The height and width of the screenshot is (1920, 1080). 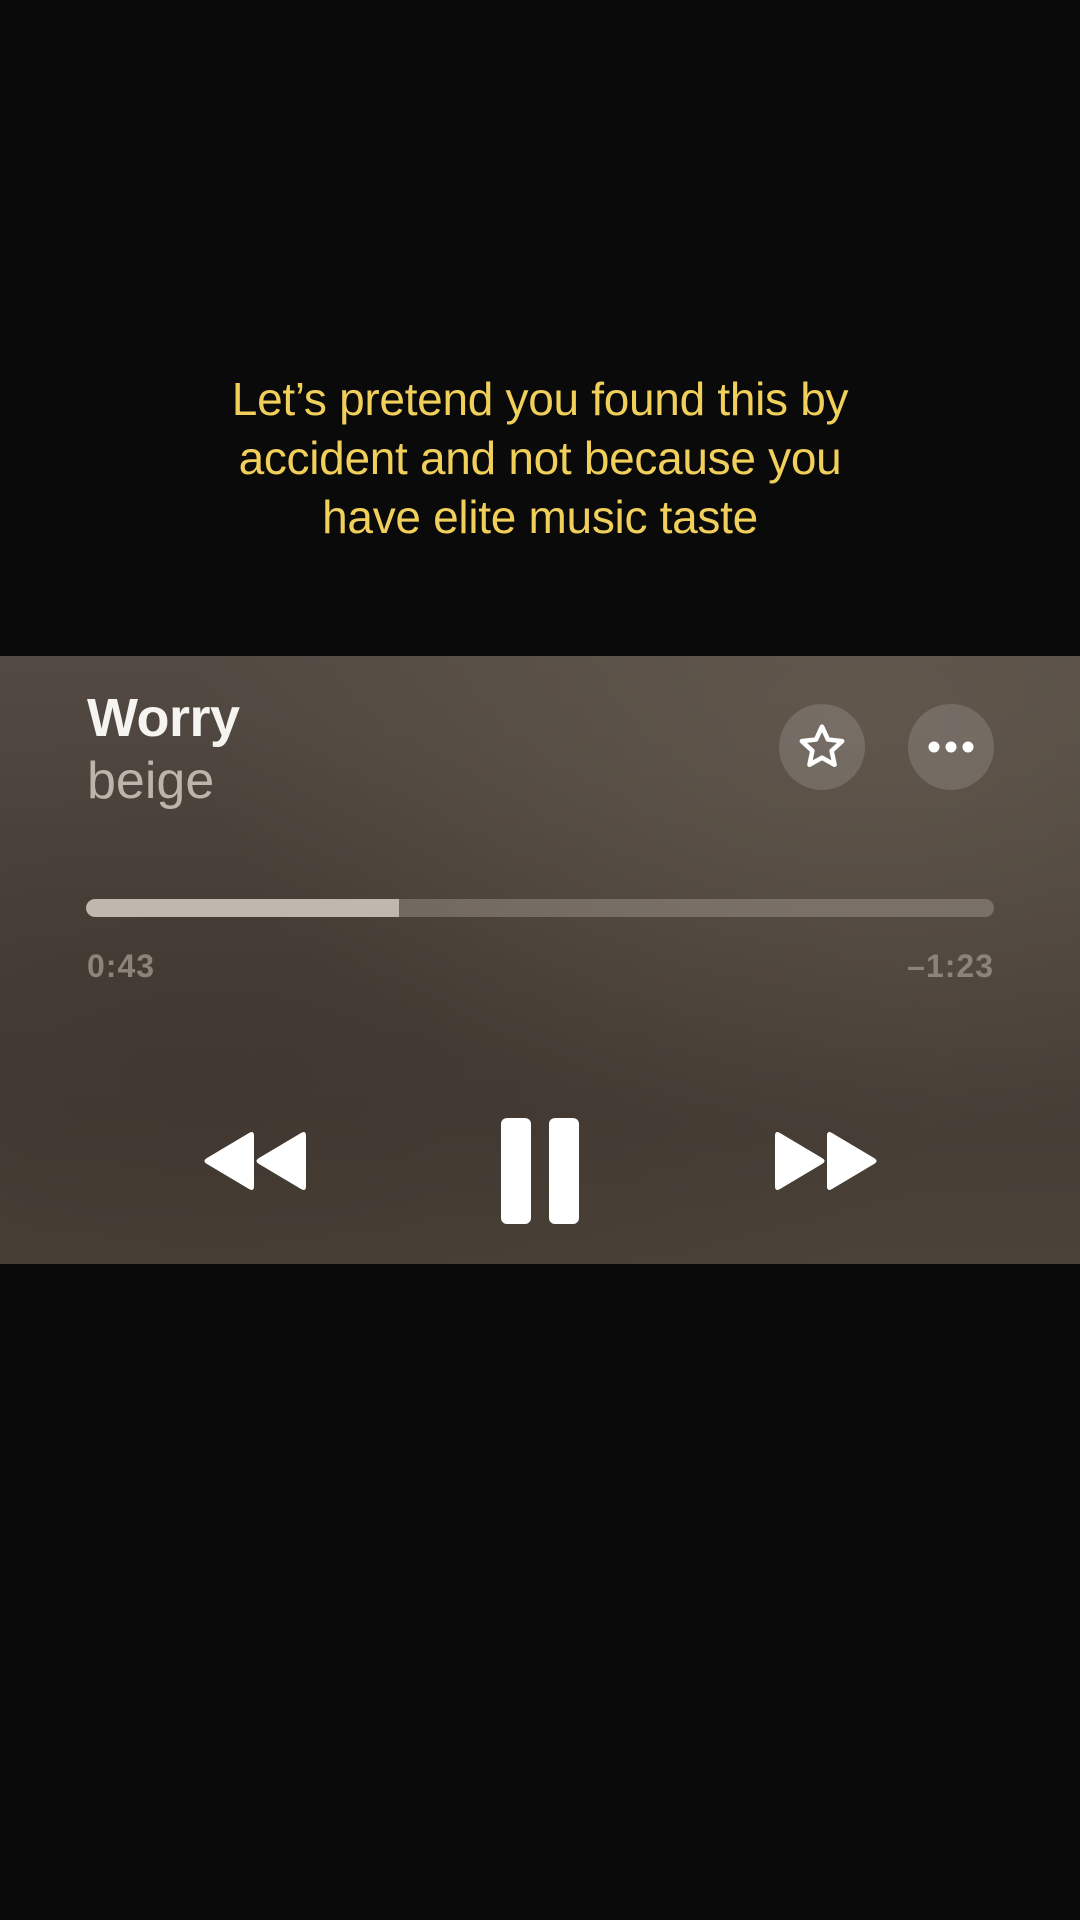 What do you see at coordinates (150, 781) in the screenshot?
I see `track-artist: beige` at bounding box center [150, 781].